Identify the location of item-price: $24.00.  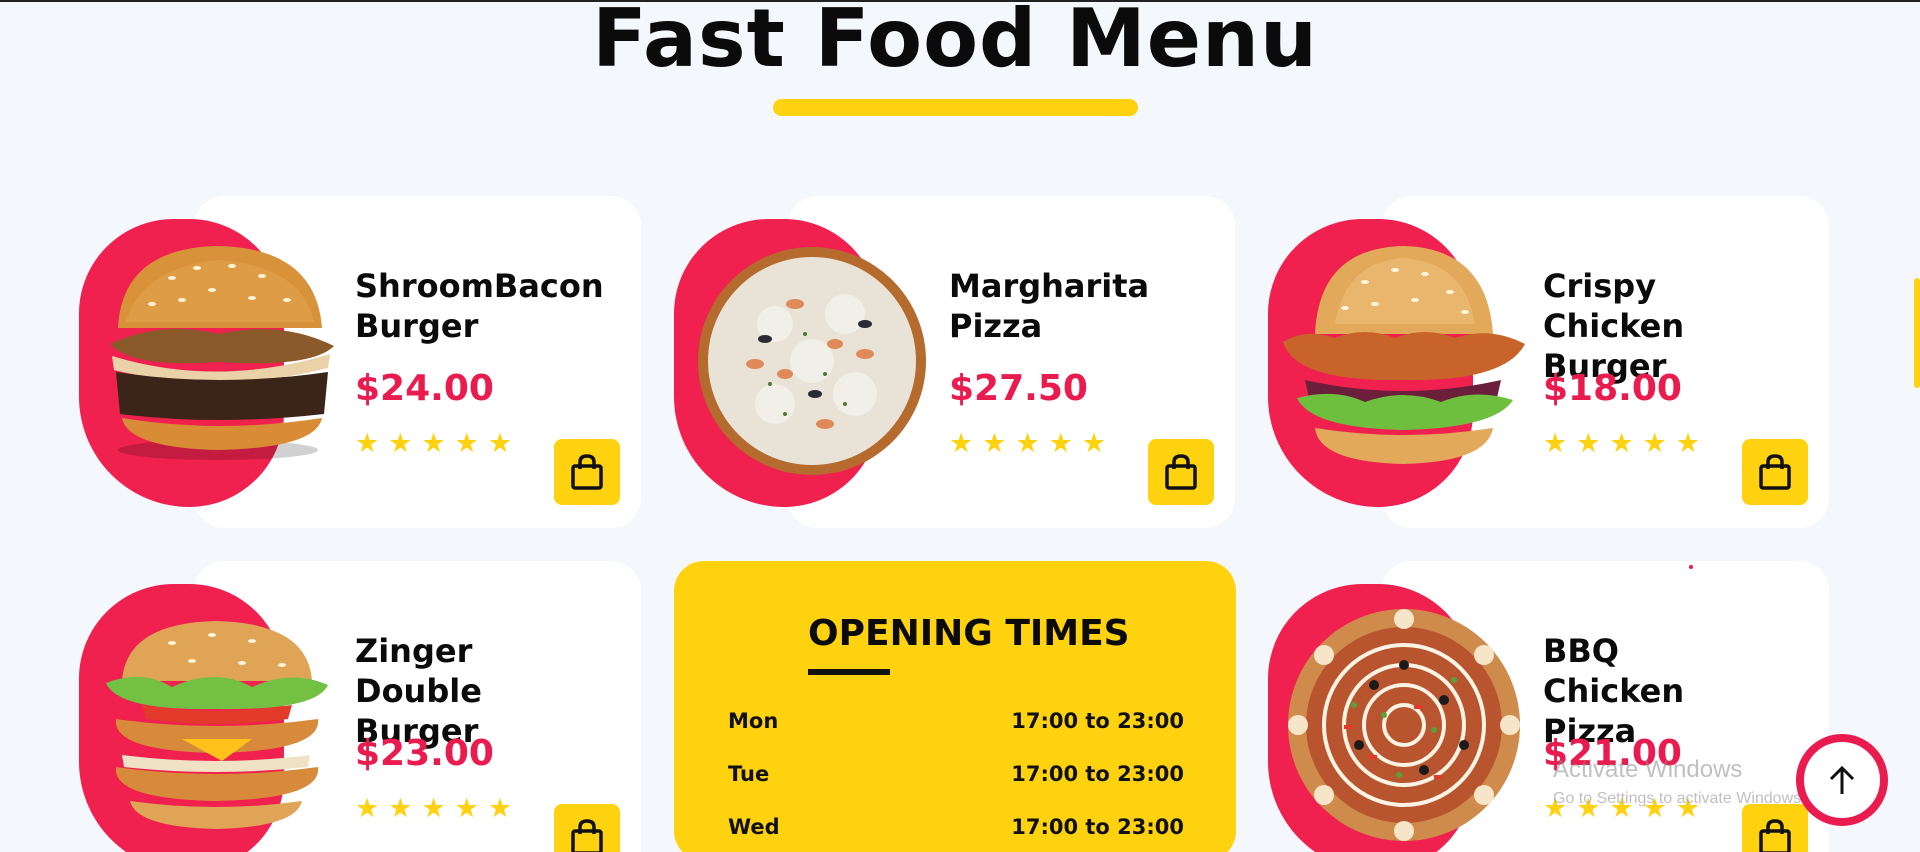
(424, 388).